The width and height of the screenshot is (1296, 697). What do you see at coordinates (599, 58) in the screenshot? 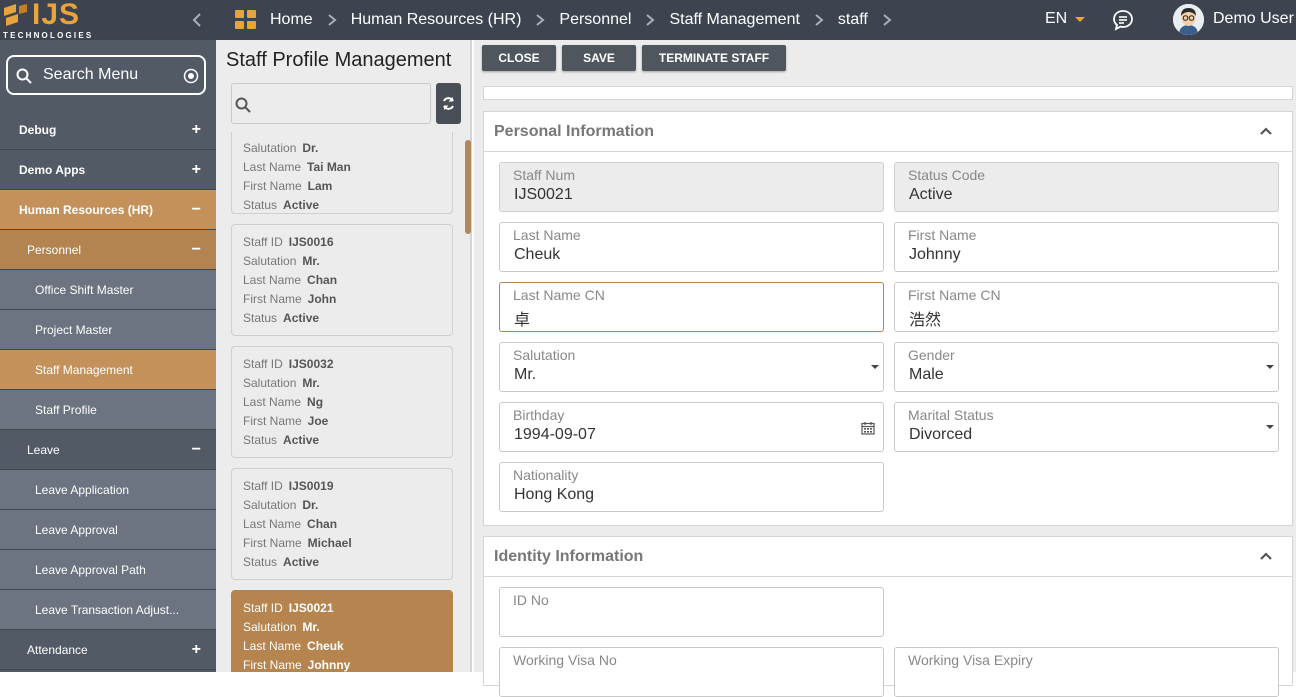
I see `save-button: SAVE` at bounding box center [599, 58].